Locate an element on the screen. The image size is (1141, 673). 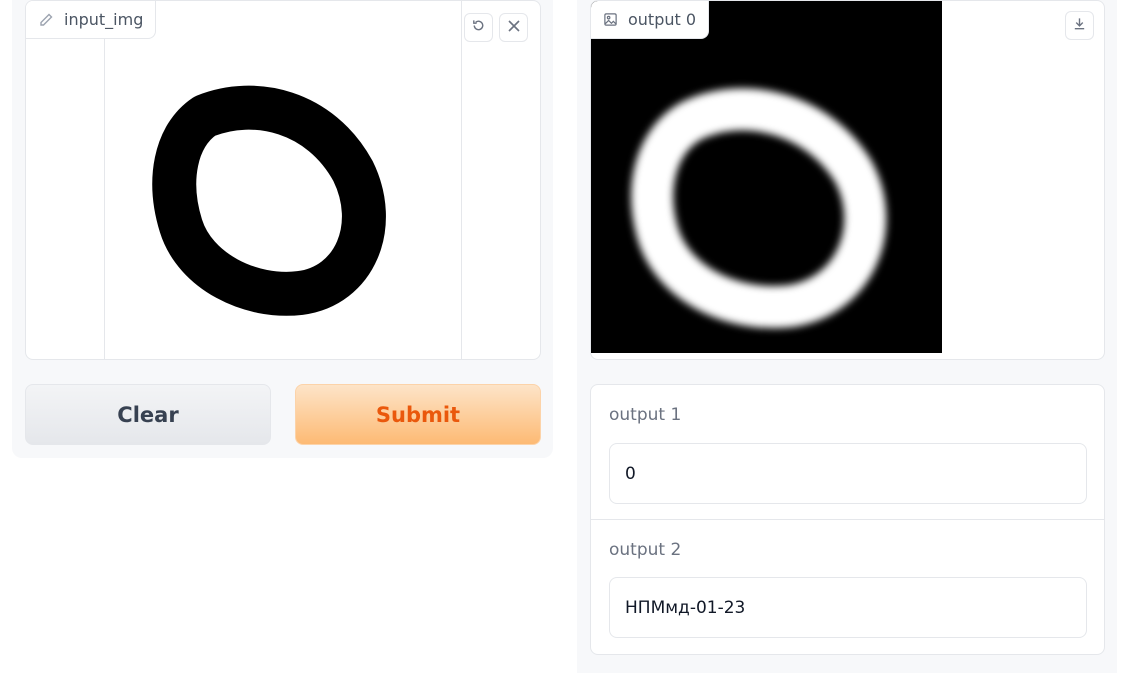
output1-label: output 1 is located at coordinates (645, 415).